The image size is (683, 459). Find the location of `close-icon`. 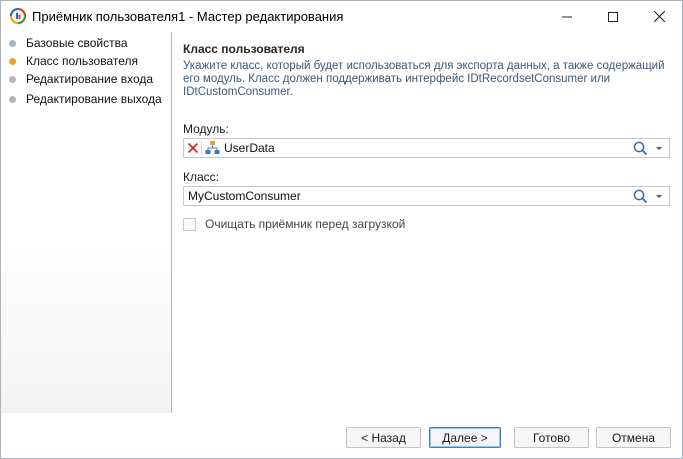

close-icon is located at coordinates (659, 16).